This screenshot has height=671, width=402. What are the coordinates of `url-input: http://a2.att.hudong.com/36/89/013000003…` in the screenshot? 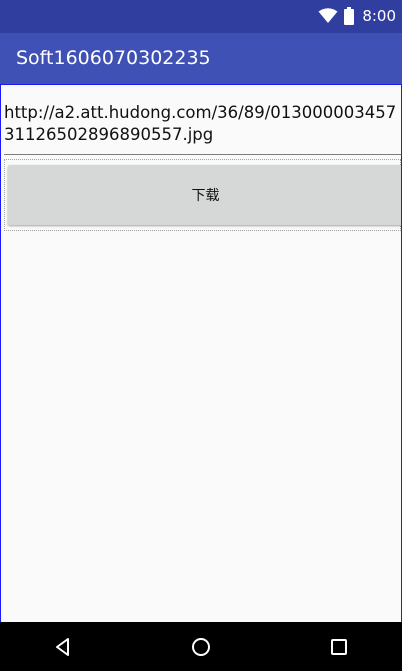 It's located at (202, 124).